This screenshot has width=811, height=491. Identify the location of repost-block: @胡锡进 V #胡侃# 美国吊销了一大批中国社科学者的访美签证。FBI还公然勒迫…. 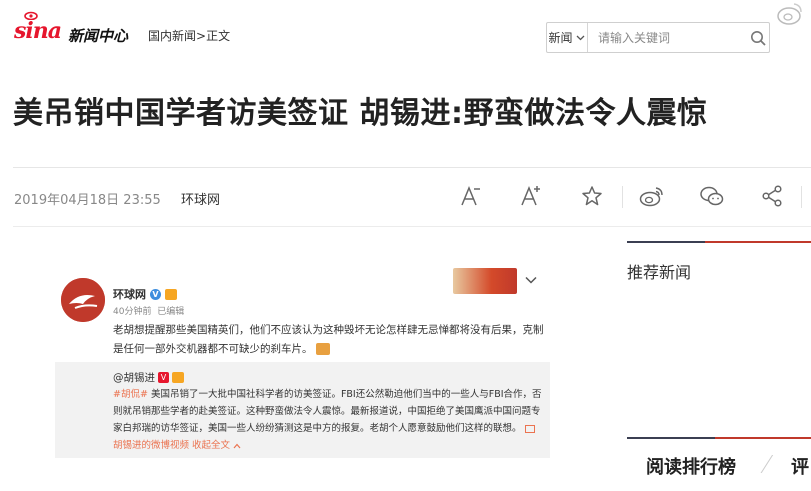
(302, 410).